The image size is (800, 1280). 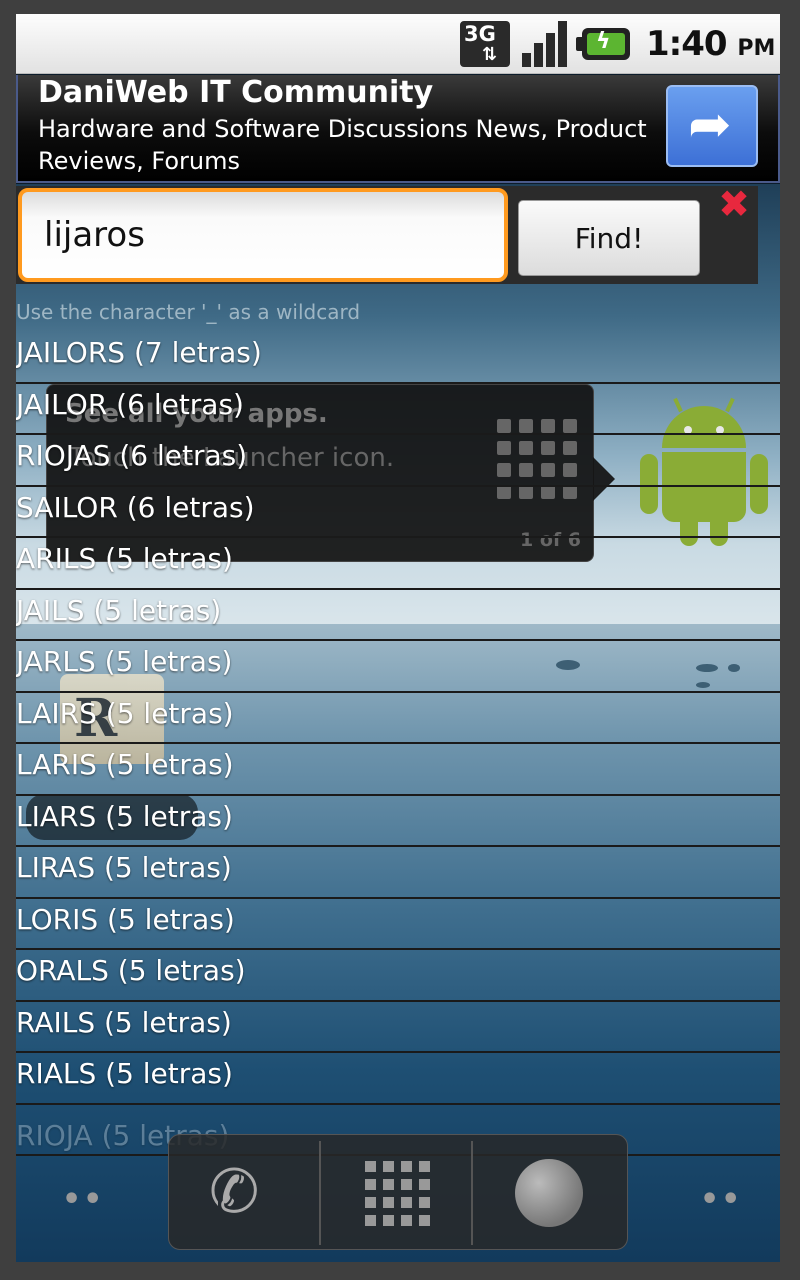 I want to click on dock: ✆, so click(x=398, y=1192).